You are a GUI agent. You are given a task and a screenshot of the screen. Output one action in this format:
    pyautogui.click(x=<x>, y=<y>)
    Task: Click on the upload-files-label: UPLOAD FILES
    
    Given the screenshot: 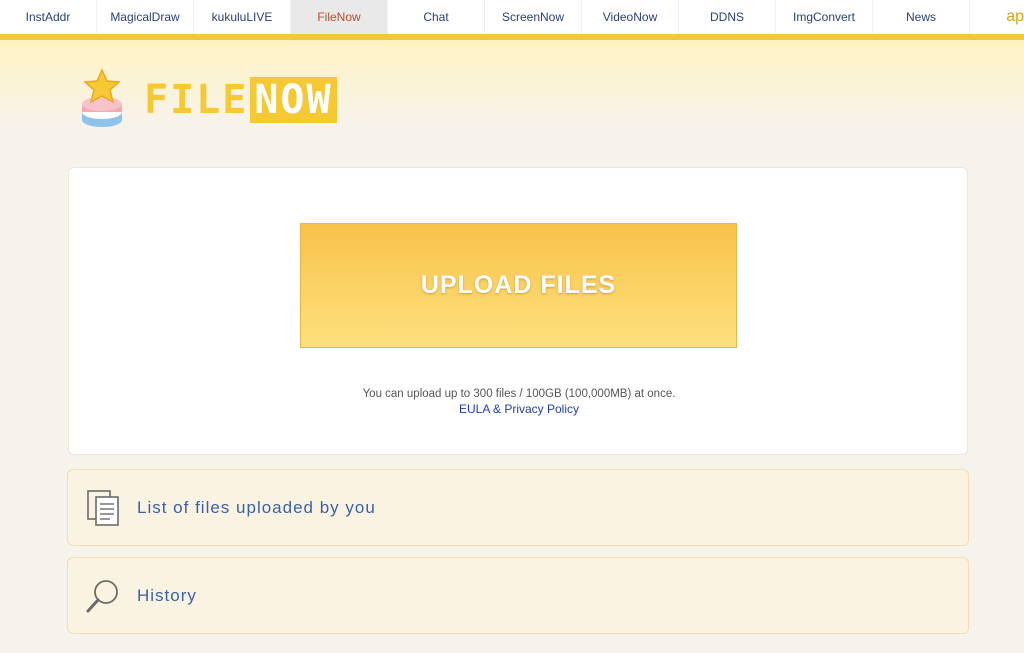 What is the action you would take?
    pyautogui.click(x=518, y=285)
    